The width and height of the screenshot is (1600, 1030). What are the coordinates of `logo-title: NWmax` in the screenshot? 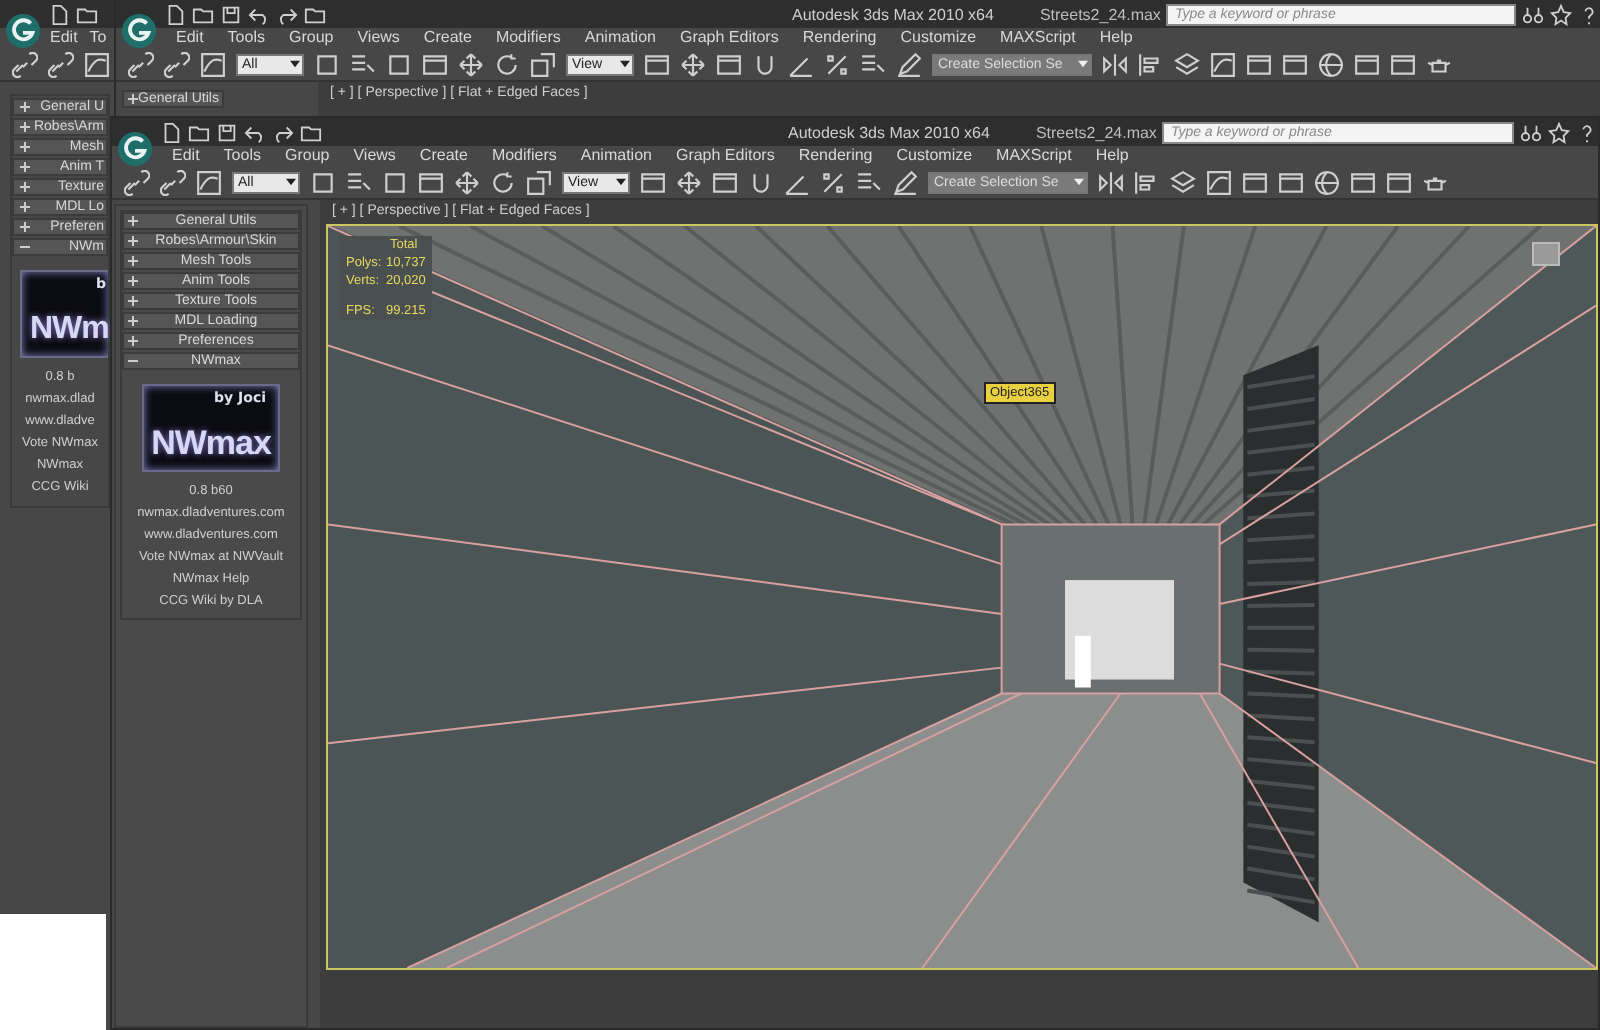 It's located at (211, 444).